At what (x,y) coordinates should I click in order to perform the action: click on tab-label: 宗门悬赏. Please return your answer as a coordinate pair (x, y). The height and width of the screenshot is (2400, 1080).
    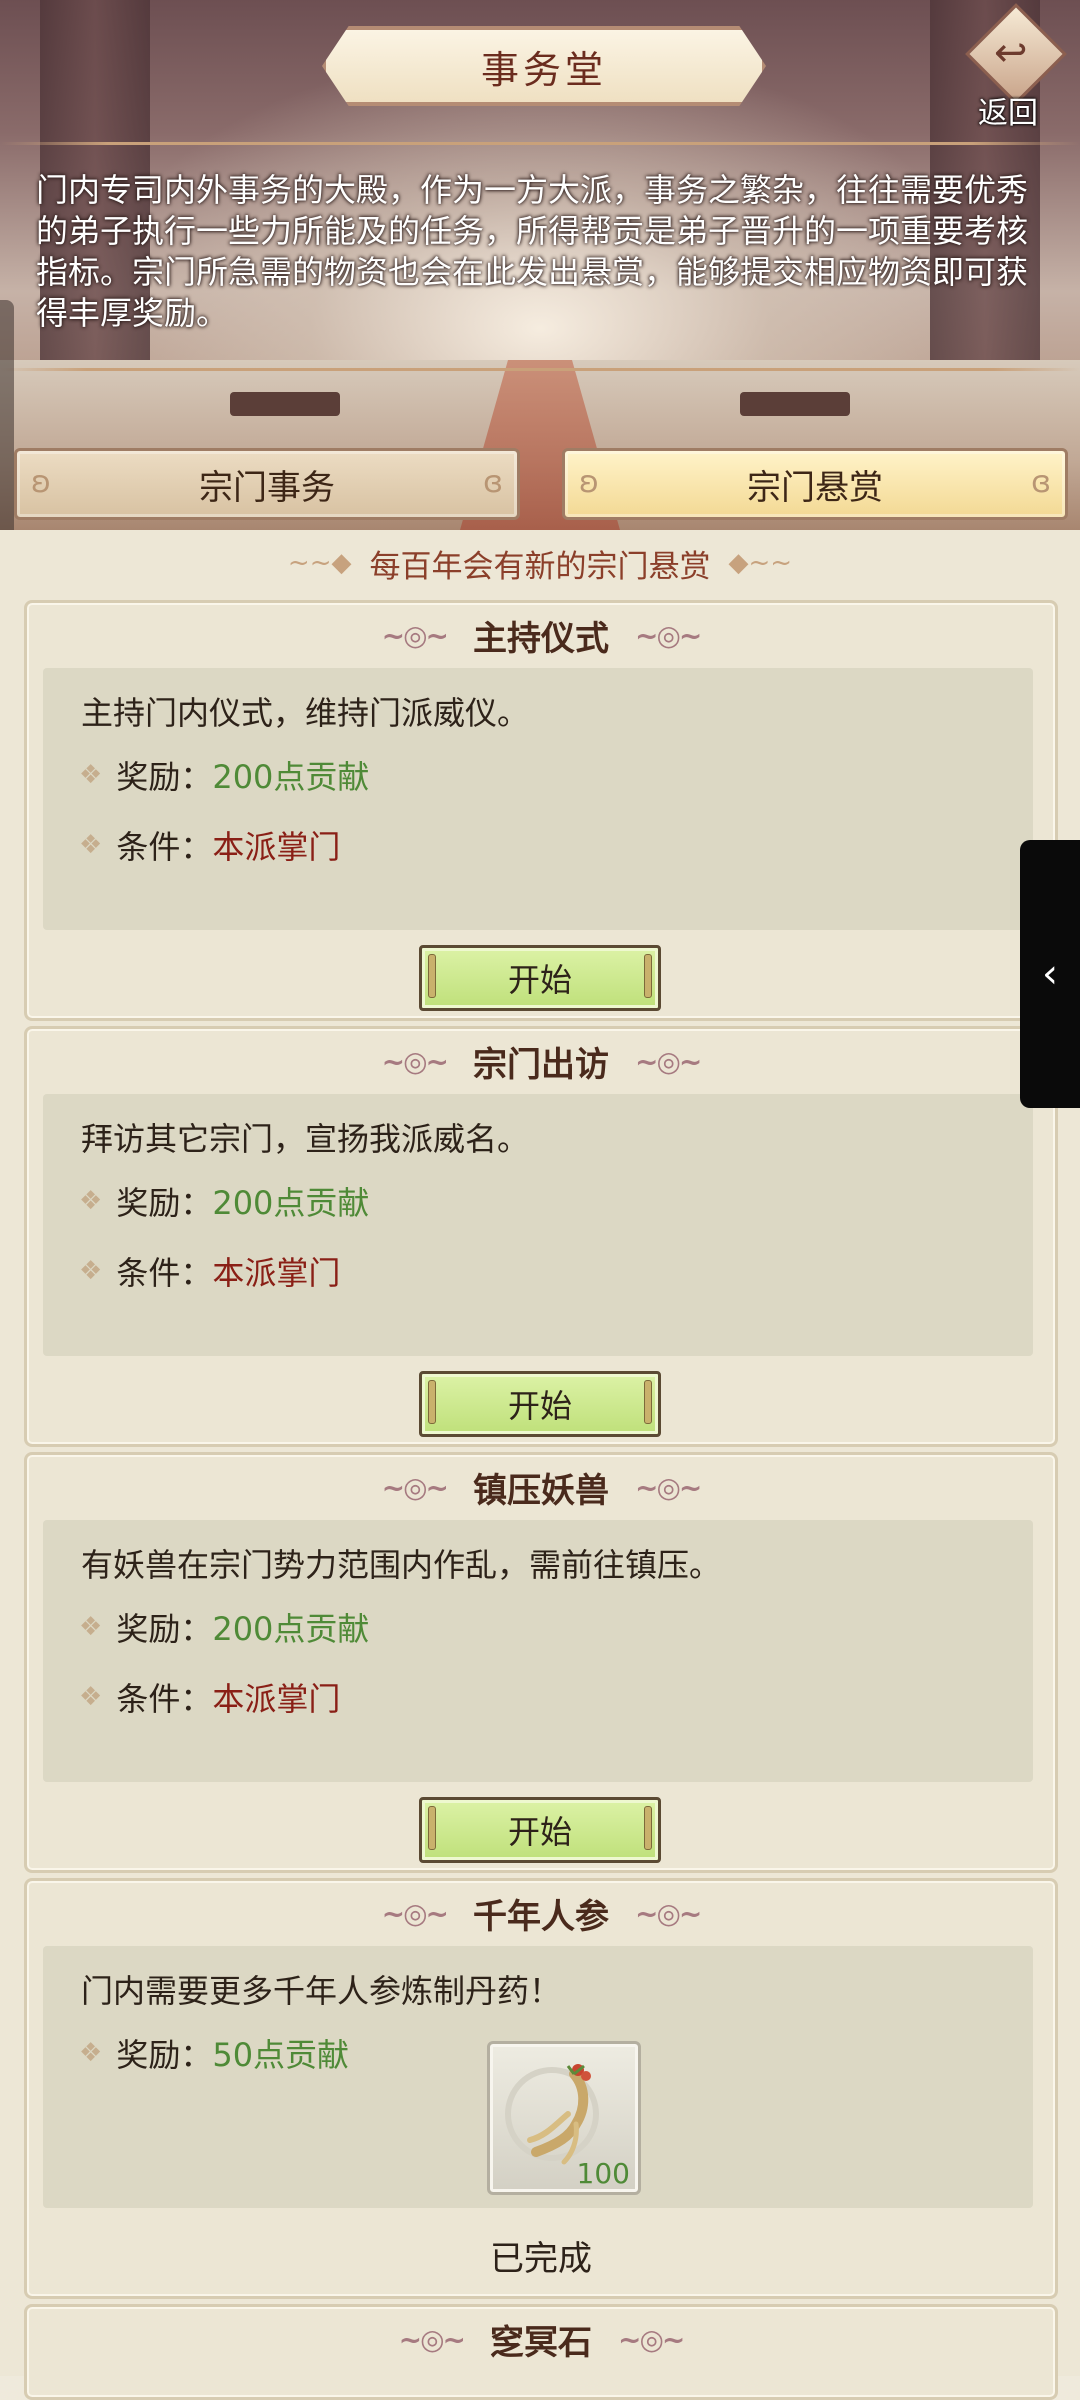
    Looking at the image, I should click on (815, 487).